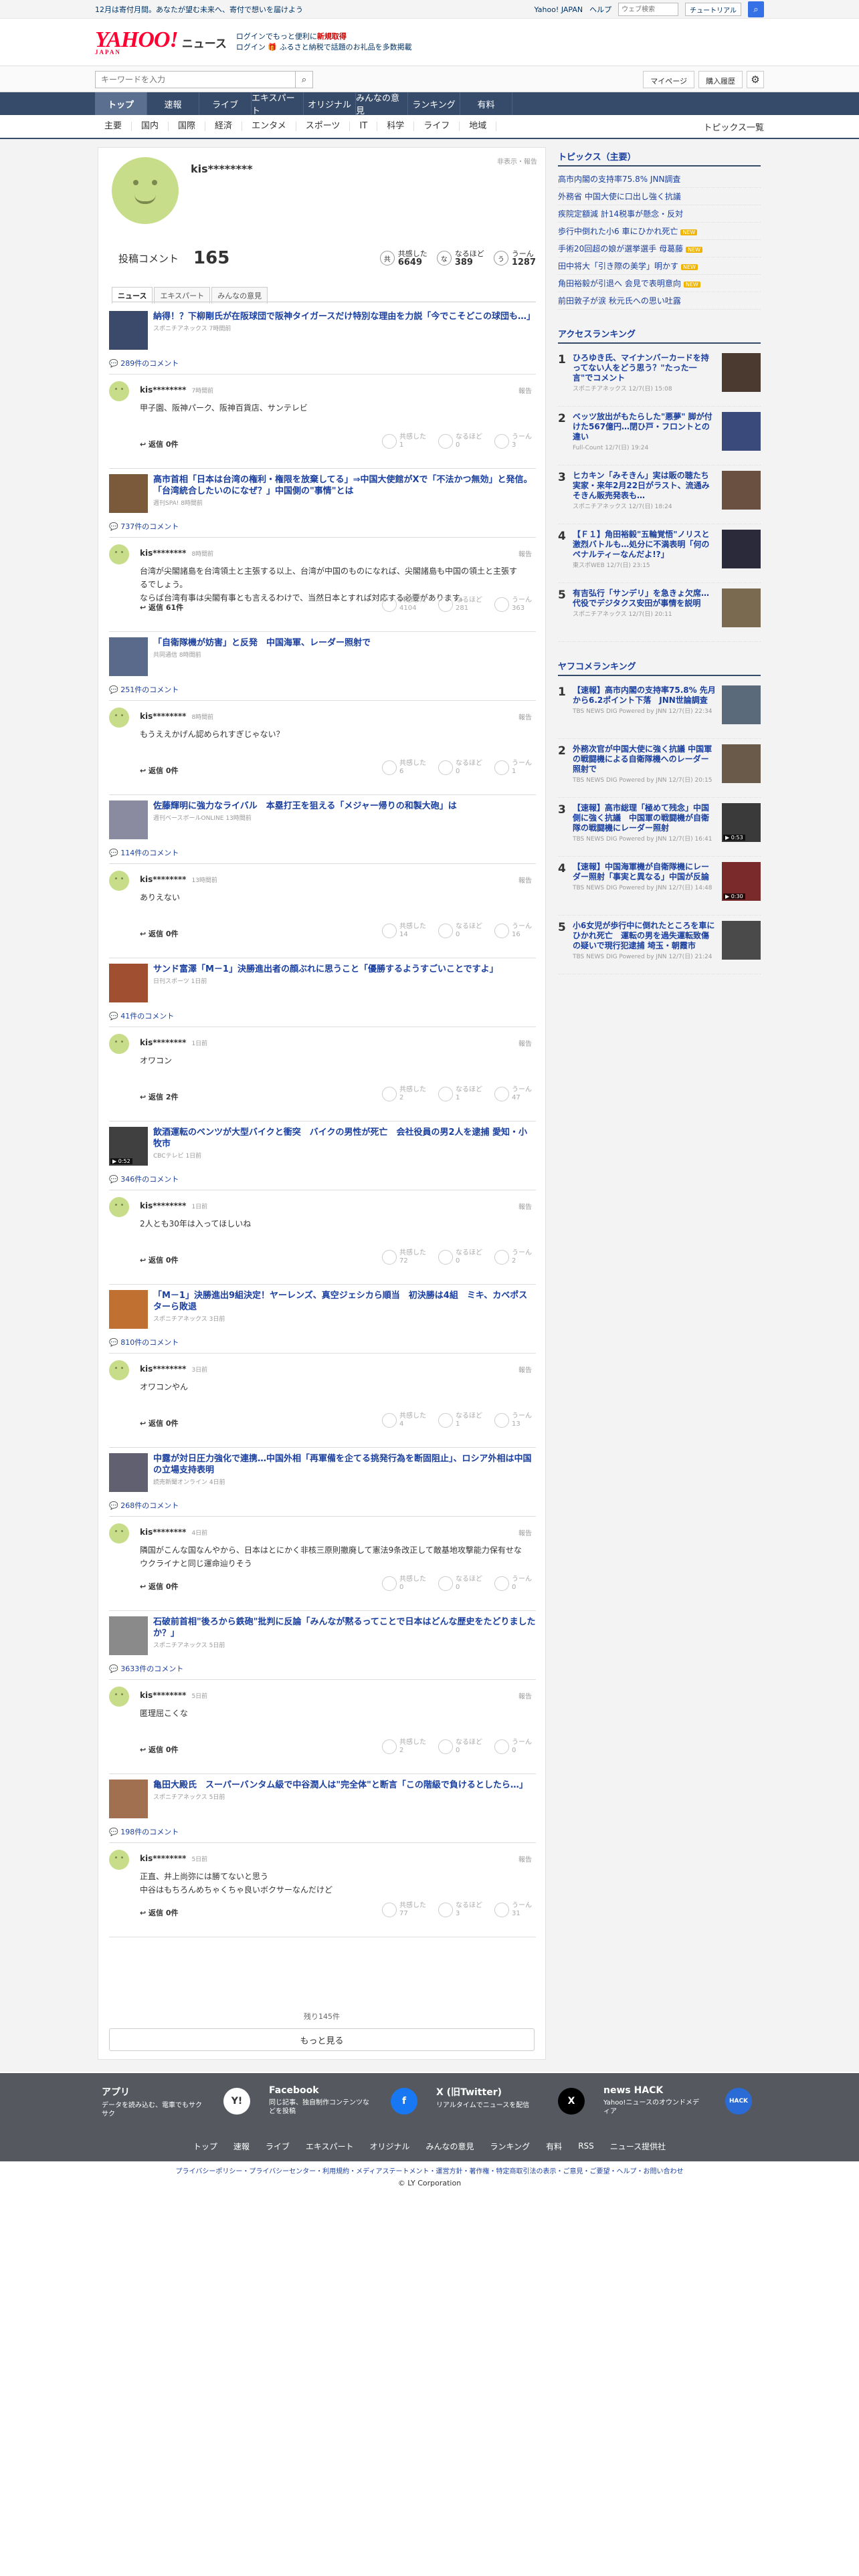  Describe the element at coordinates (404, 1094) in the screenshot. I see `empathy-button: 共感した 2` at that location.